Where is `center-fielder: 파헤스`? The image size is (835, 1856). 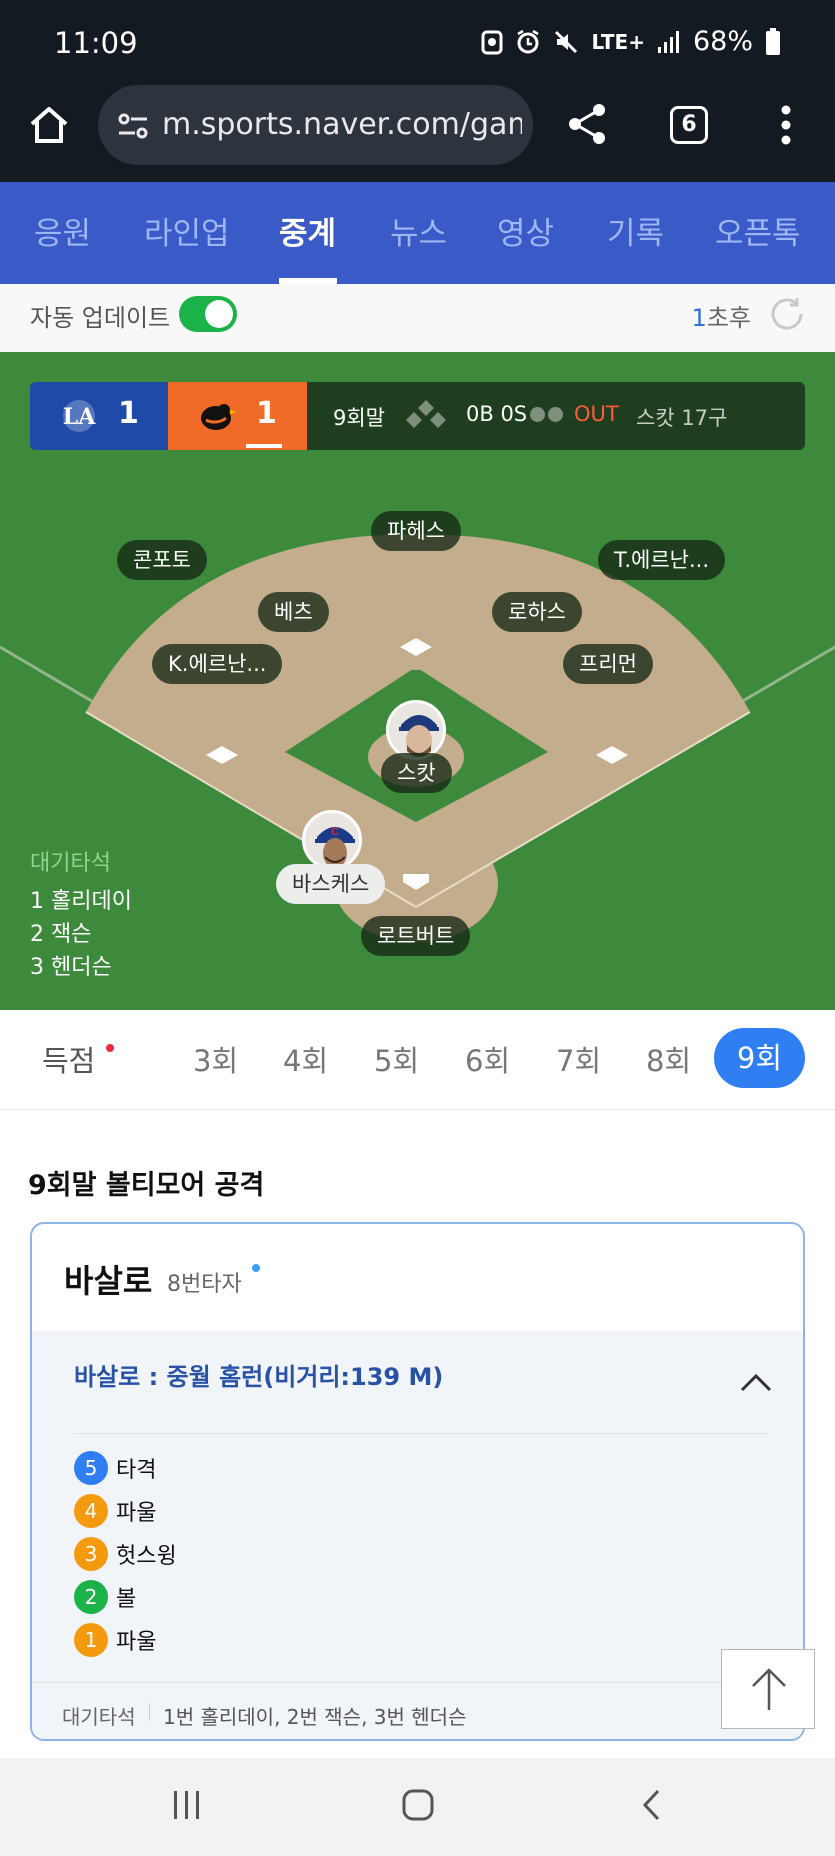 center-fielder: 파헤스 is located at coordinates (416, 531).